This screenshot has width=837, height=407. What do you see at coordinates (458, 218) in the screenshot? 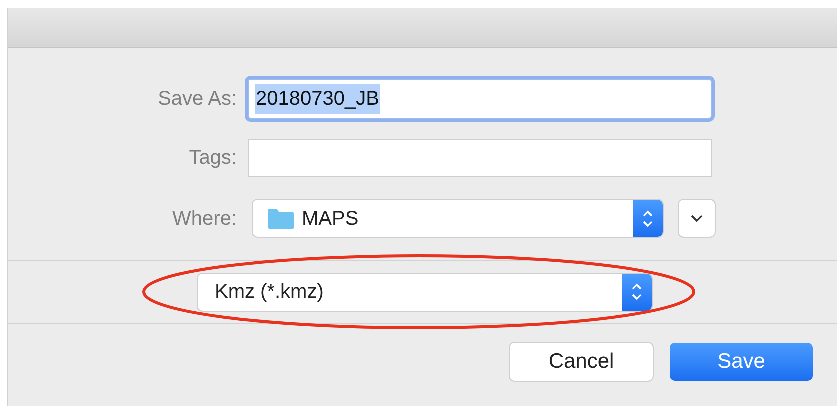
I see `location-popup: MAPS` at bounding box center [458, 218].